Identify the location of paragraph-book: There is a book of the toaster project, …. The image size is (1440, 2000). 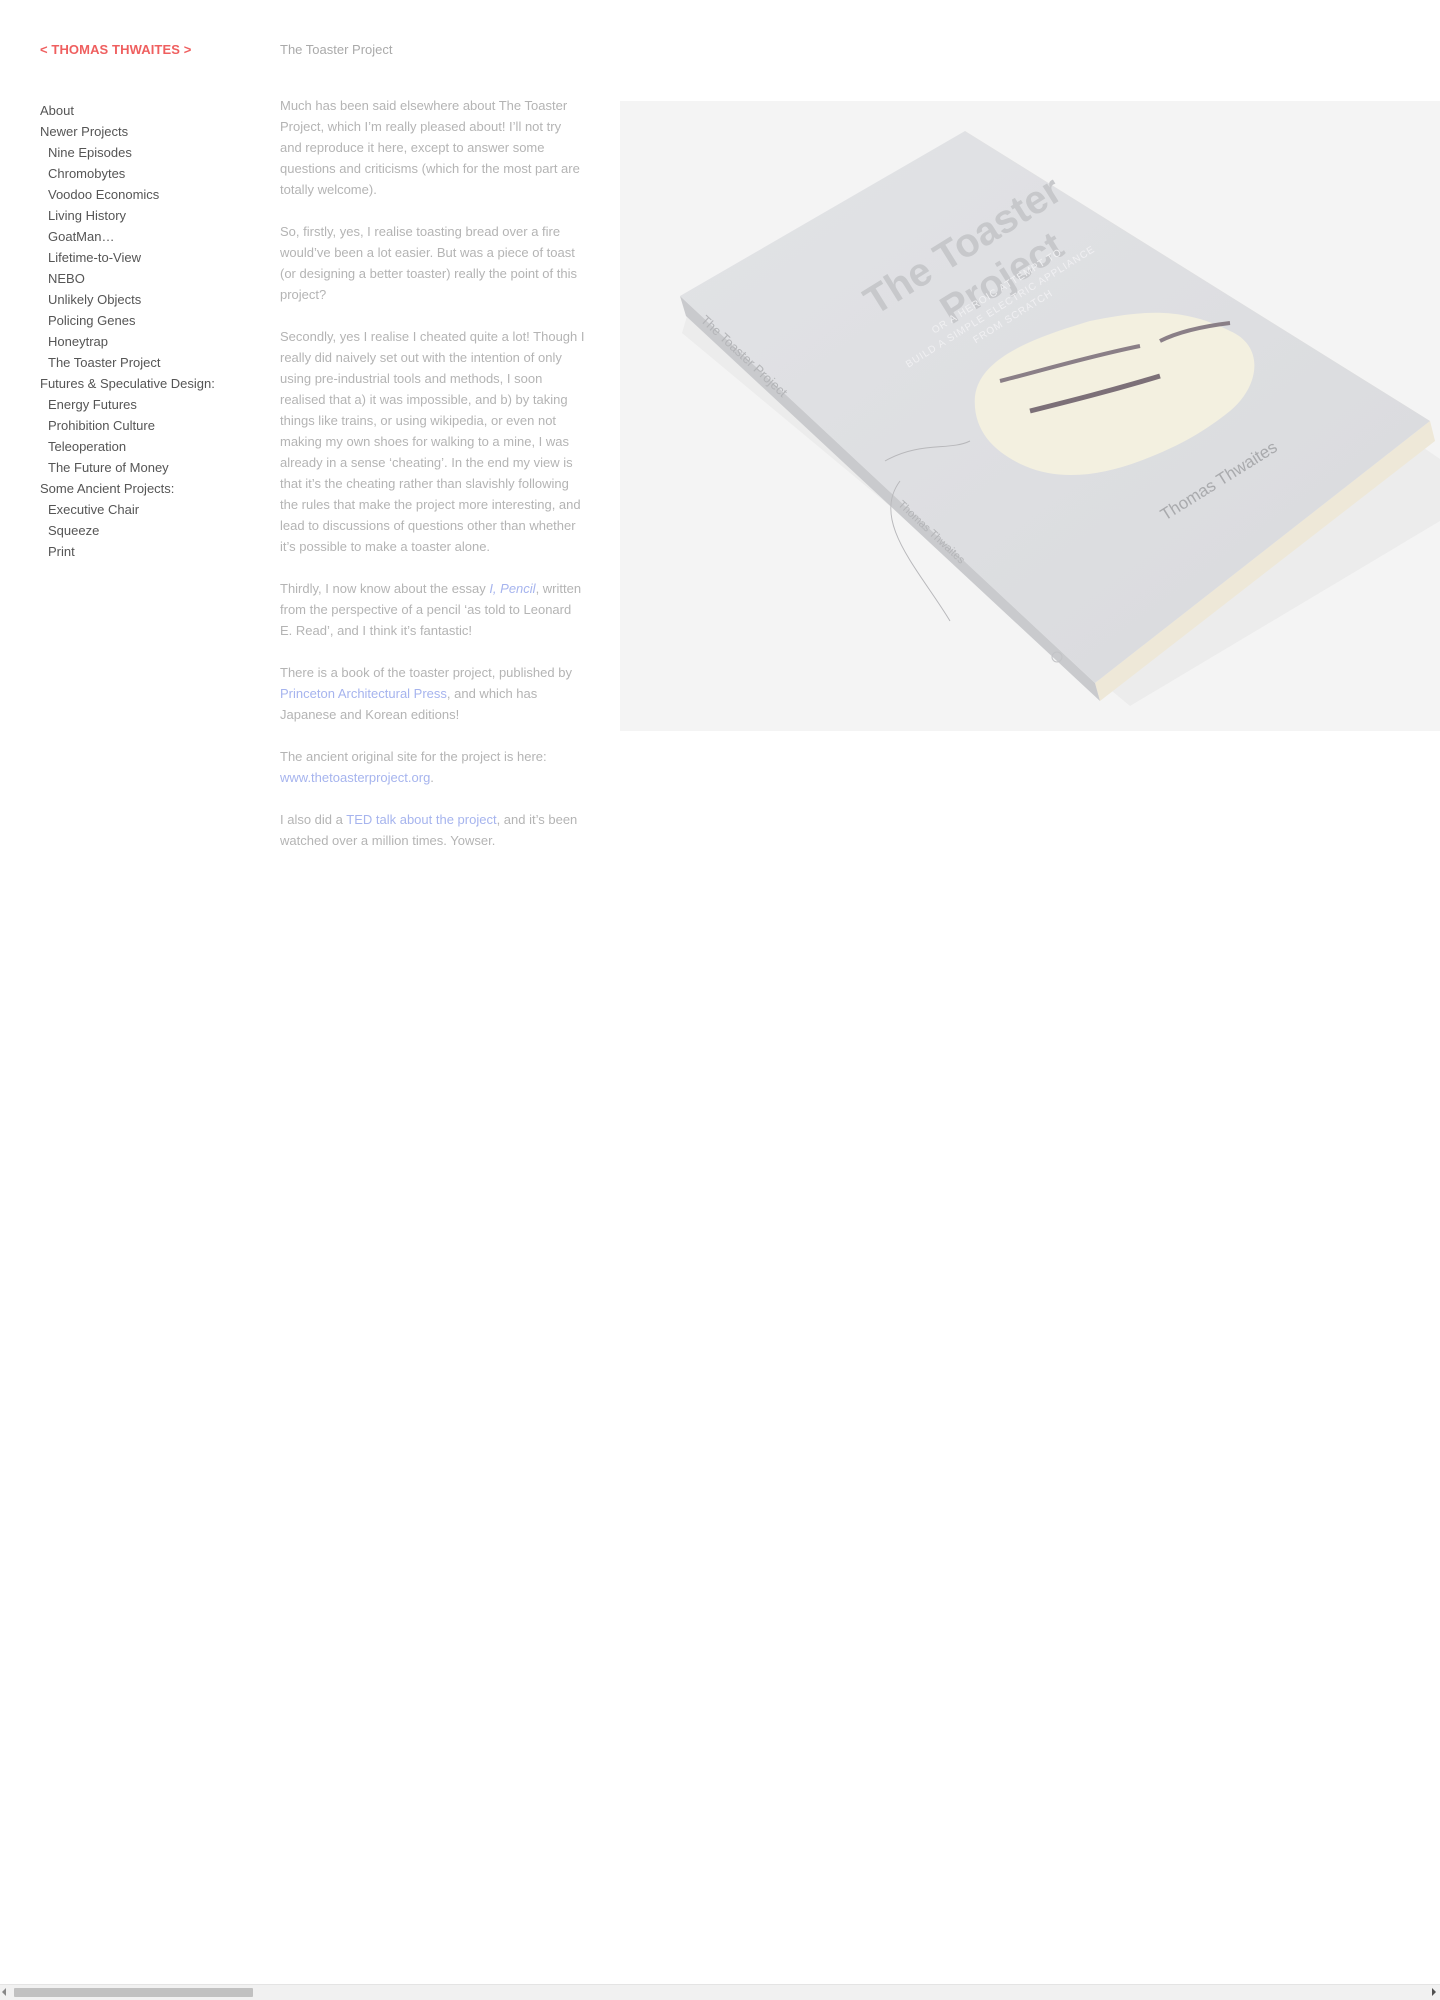
(432, 693).